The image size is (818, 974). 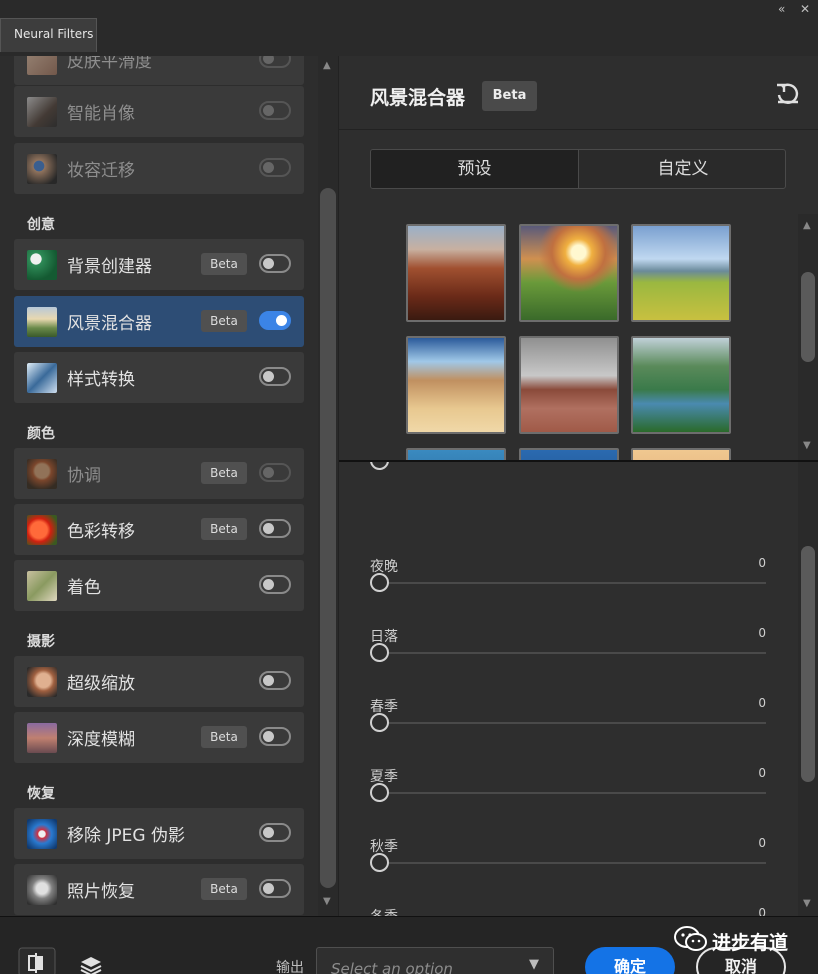 I want to click on slider-winter: 冬季 0, so click(x=568, y=911).